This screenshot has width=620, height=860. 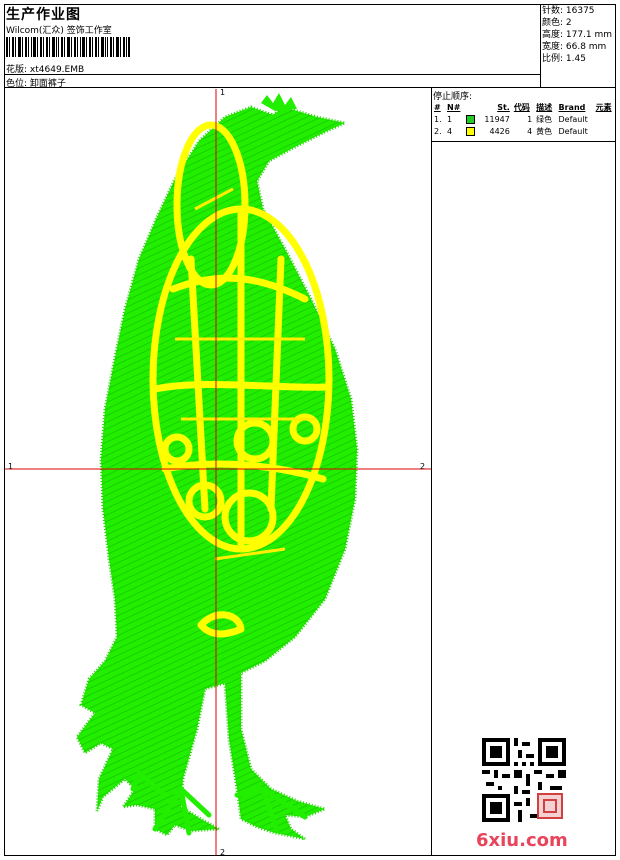 I want to click on table-row: 2. 4 4426 4 黄色 Default, so click(x=524, y=131).